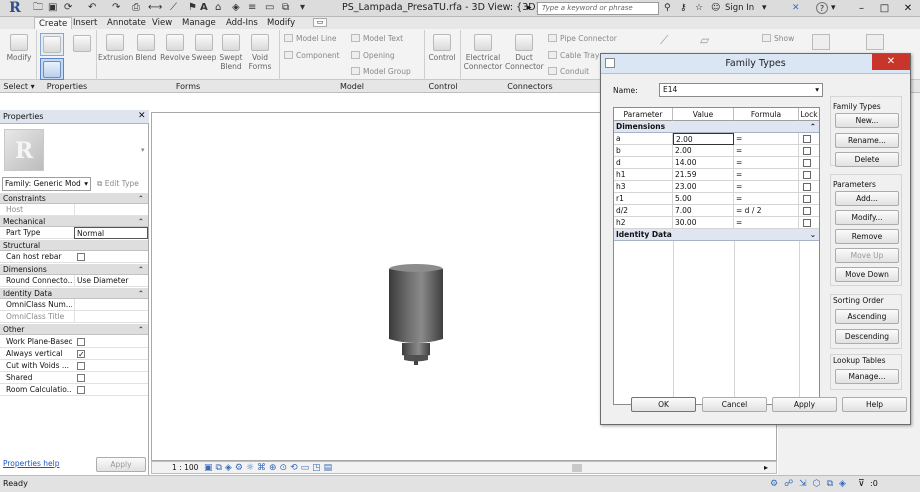 This screenshot has height=492, width=920. Describe the element at coordinates (121, 464) in the screenshot. I see `apply-properties-button: Apply` at that location.